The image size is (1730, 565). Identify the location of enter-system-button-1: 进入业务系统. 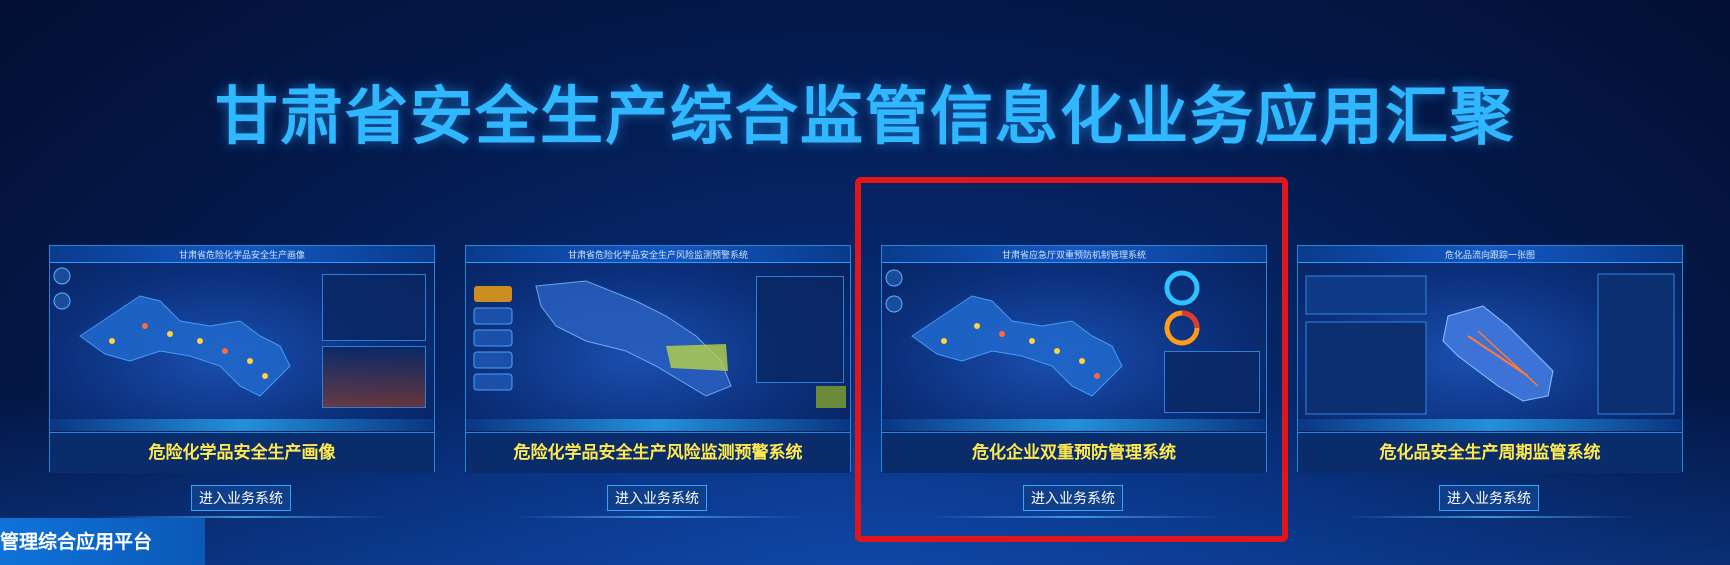
(241, 498).